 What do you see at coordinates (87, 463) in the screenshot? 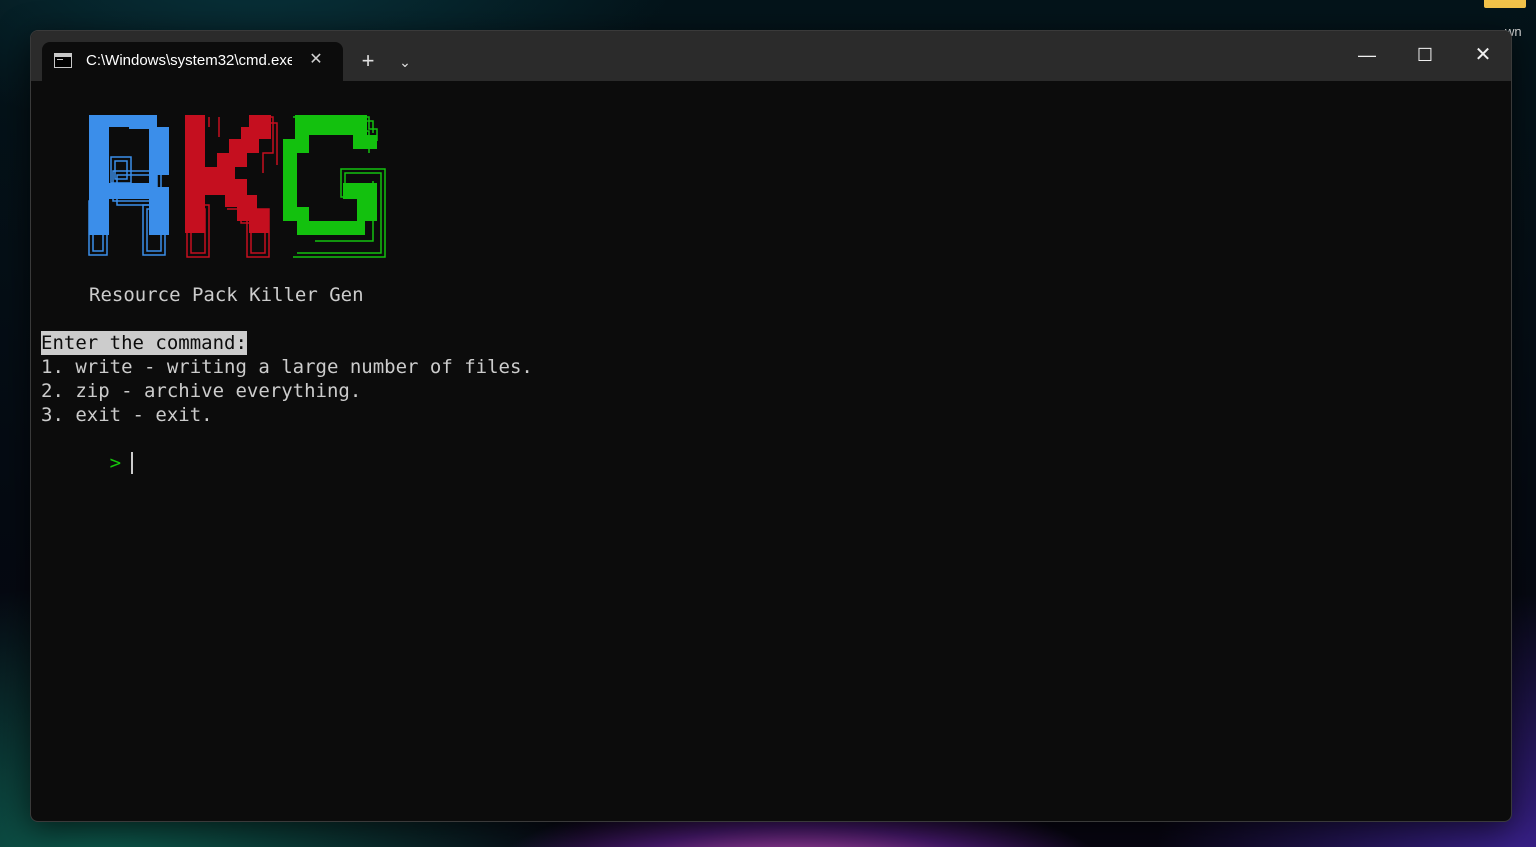
I see `command-input-line: >` at bounding box center [87, 463].